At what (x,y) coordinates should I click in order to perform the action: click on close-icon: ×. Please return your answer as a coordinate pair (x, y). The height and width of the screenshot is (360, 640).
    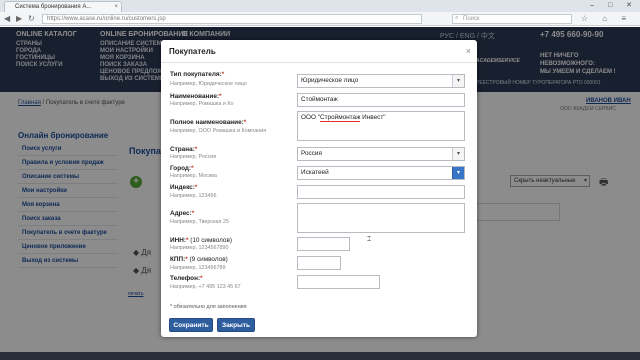
    Looking at the image, I should click on (468, 51).